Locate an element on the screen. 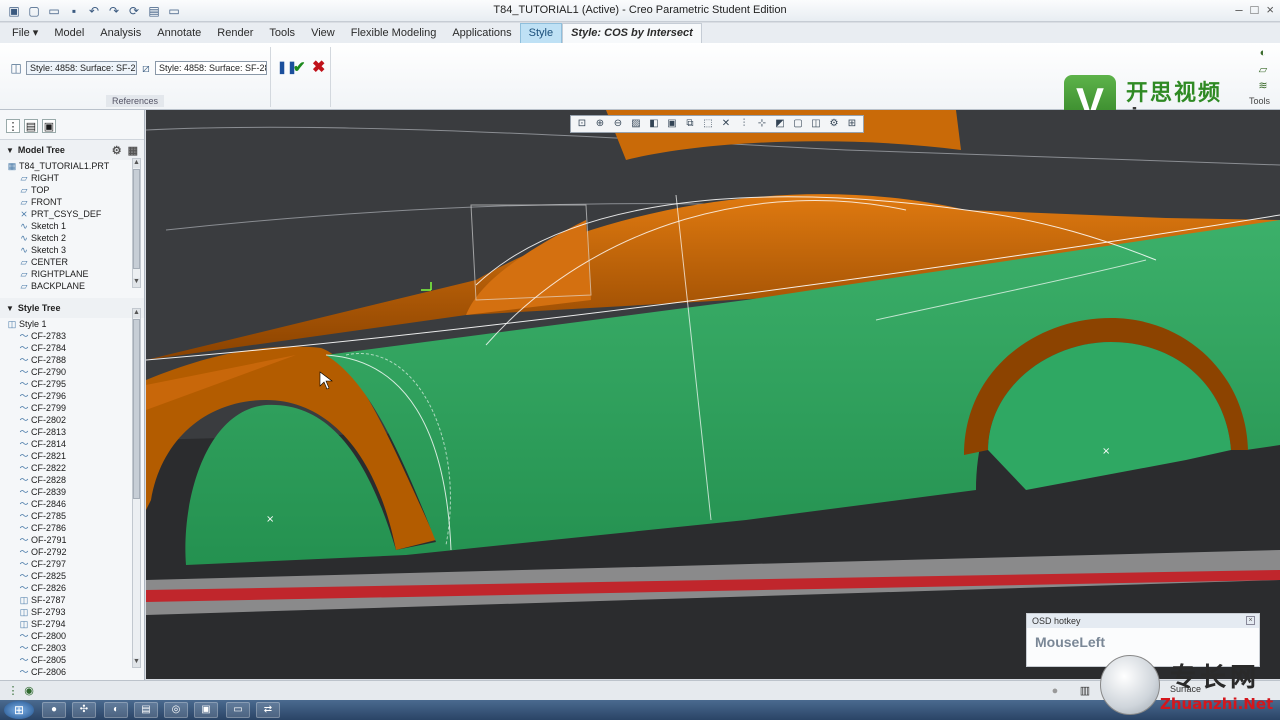 This screenshot has width=1280, height=720. tree-row: 〜 CF-2846 is located at coordinates (72, 504).